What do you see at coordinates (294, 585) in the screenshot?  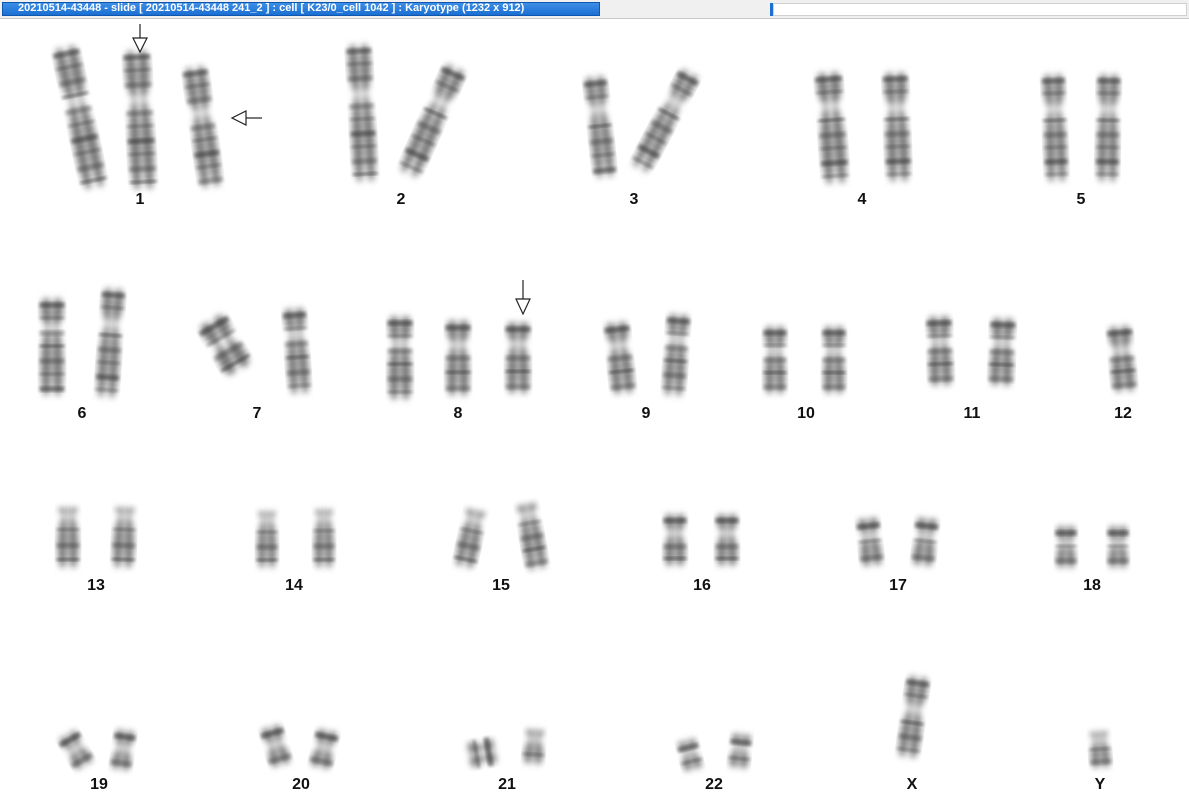 I see `chromosome-label-14: 14` at bounding box center [294, 585].